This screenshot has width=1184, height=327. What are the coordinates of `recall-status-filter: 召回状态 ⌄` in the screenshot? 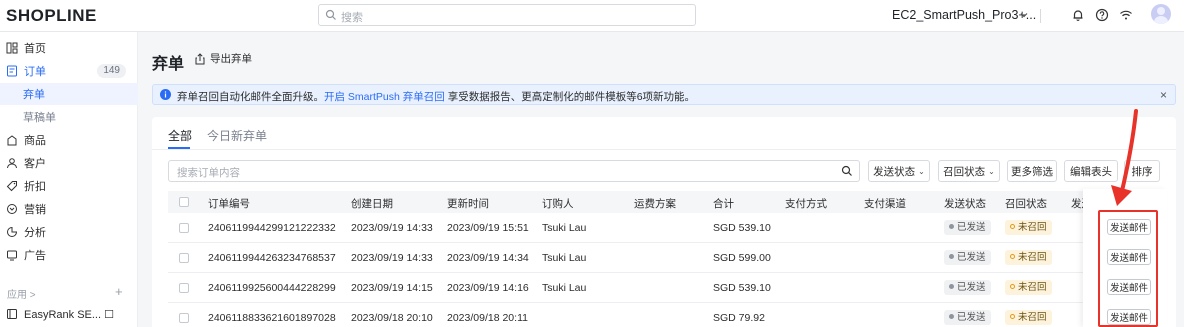 It's located at (969, 171).